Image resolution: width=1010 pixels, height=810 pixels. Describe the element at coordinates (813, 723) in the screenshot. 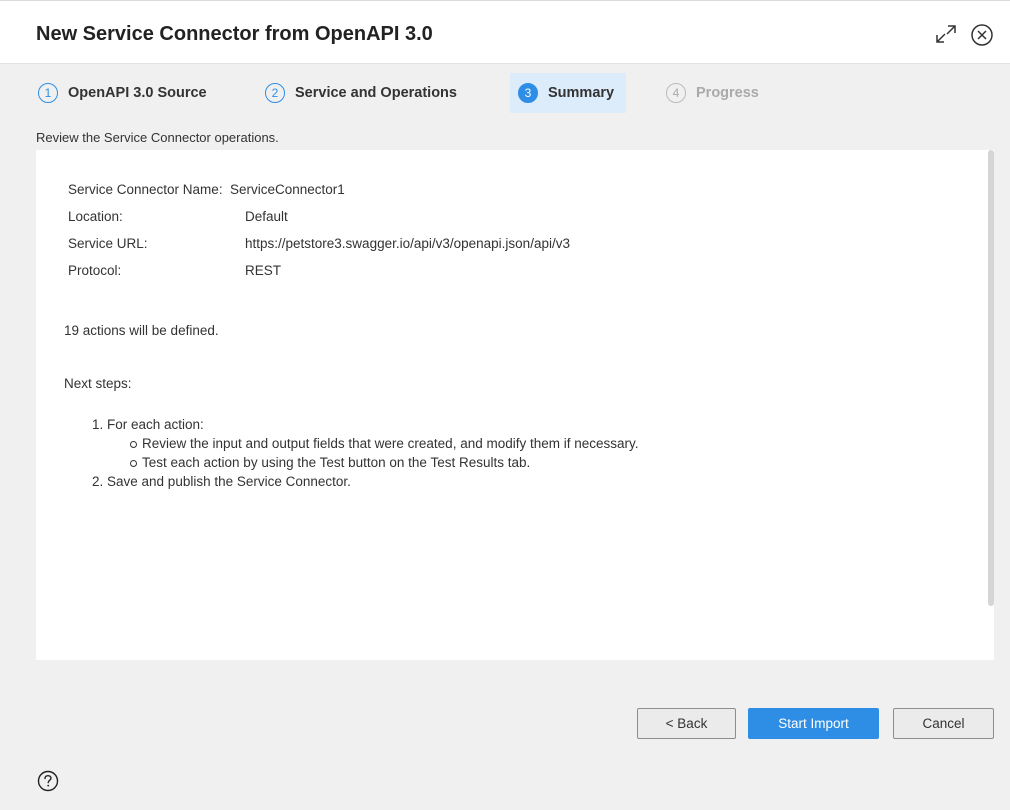

I see `start-import-button: Start Import` at that location.